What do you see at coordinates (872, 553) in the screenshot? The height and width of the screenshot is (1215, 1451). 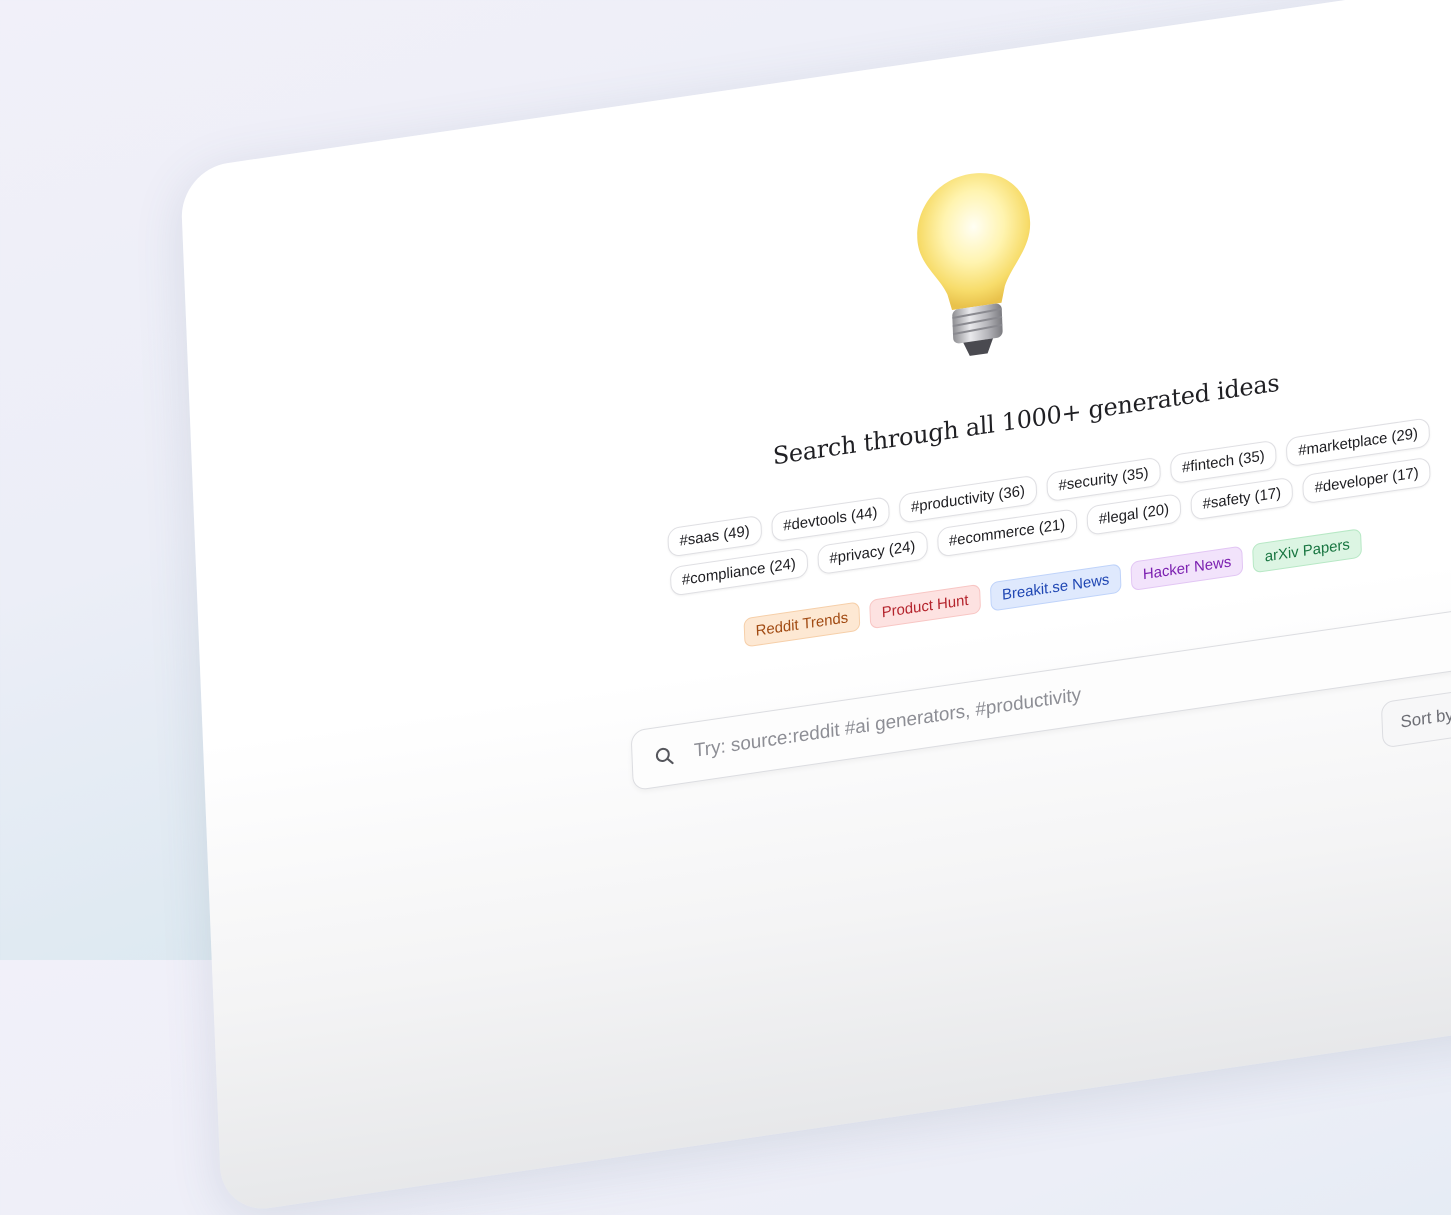 I see `tag-privacy: #privacy (24)` at bounding box center [872, 553].